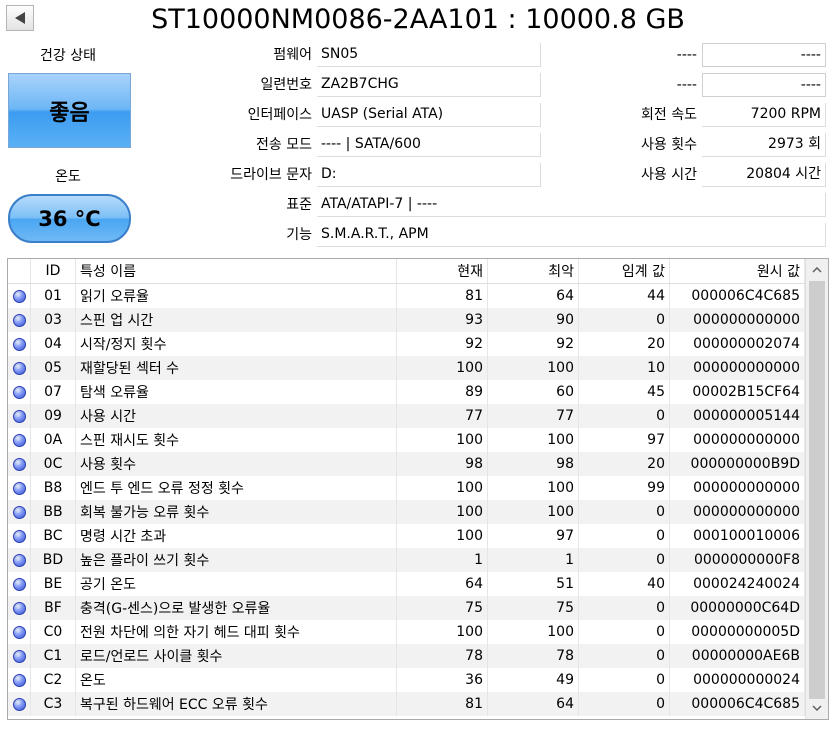 This screenshot has width=836, height=730. What do you see at coordinates (53, 488) in the screenshot?
I see `attribute-id: B8` at bounding box center [53, 488].